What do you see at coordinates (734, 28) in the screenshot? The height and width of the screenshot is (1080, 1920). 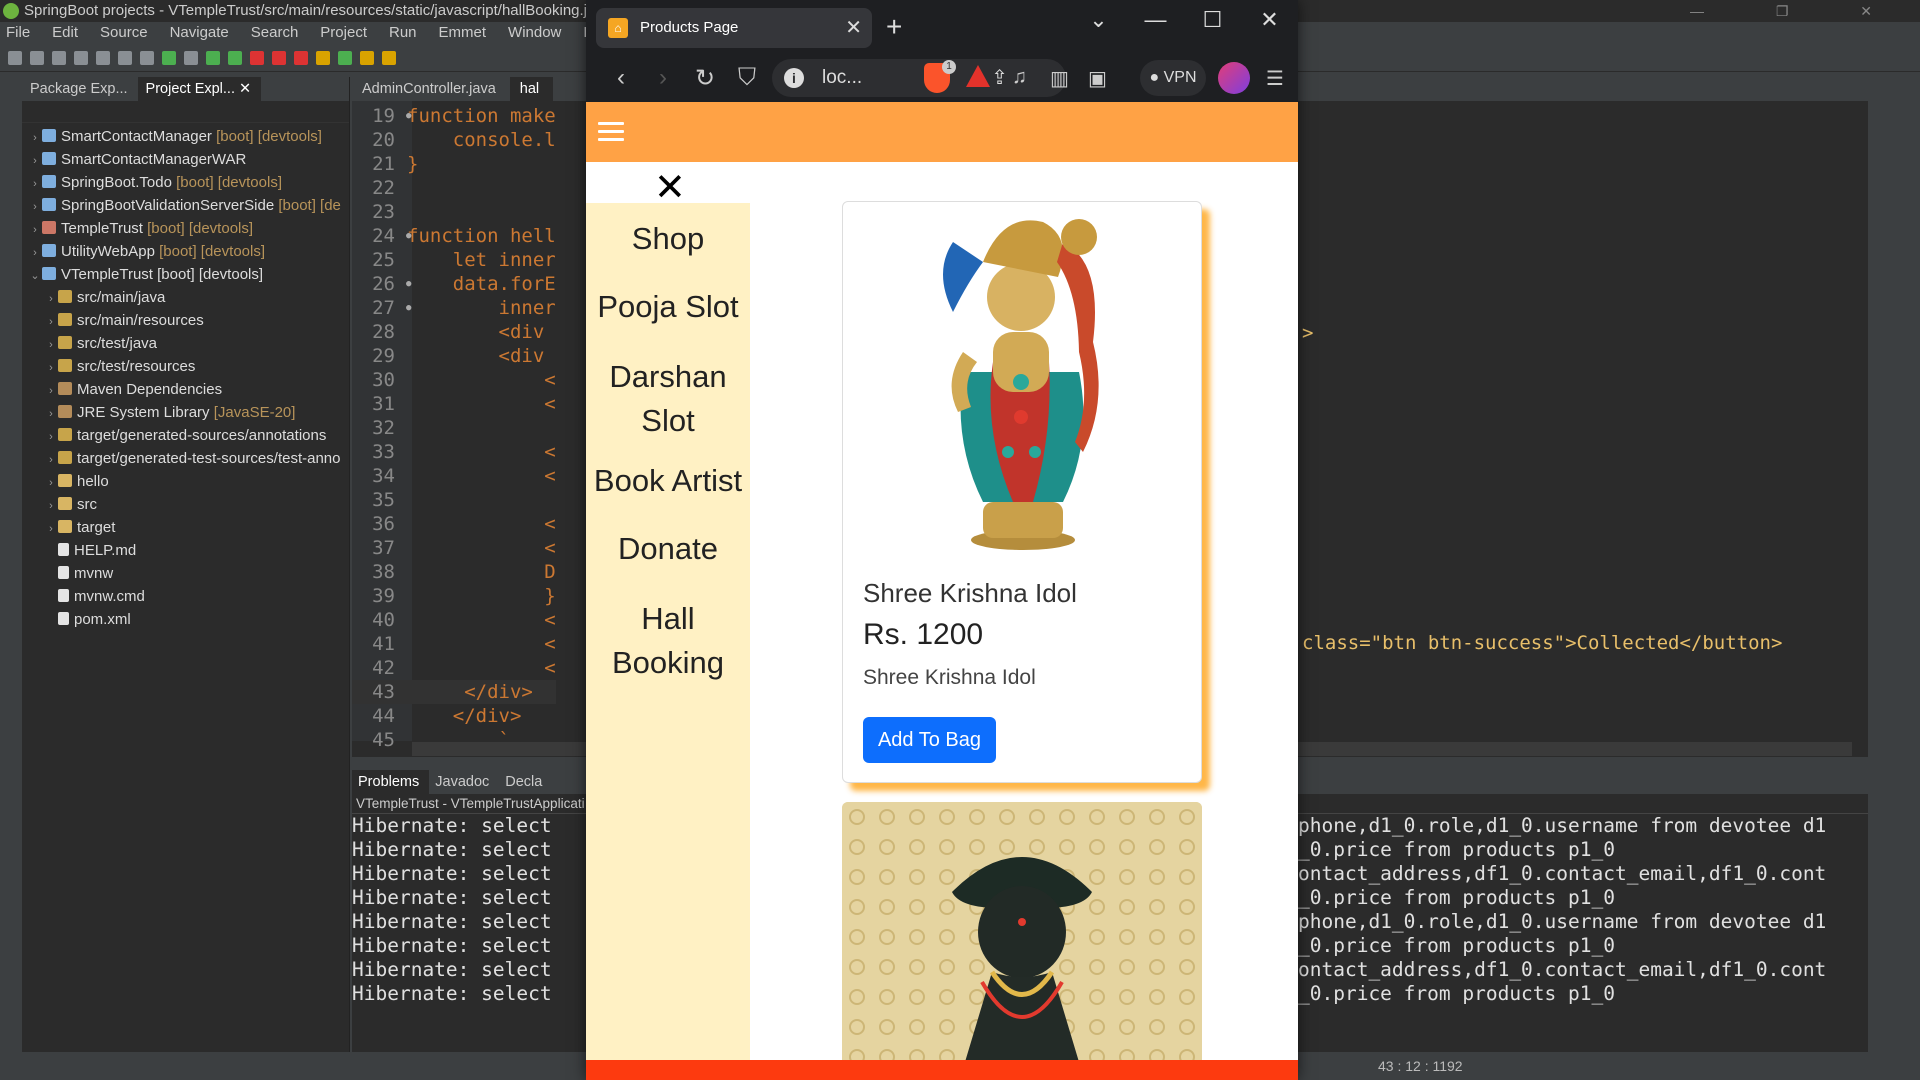 I see `tab-products-page: ⌂ Products Page ✕` at bounding box center [734, 28].